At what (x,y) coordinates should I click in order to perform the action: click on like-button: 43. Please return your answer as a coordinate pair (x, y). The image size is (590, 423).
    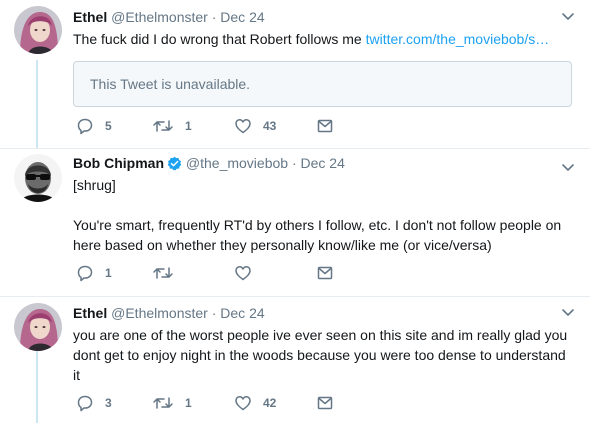
    Looking at the image, I should click on (255, 126).